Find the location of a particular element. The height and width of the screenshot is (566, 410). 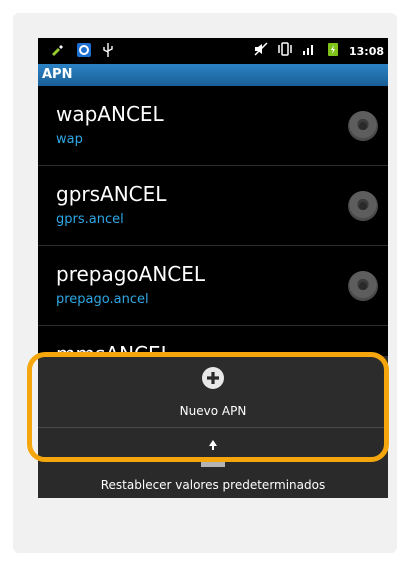

status-bar: 13:08 is located at coordinates (213, 51).